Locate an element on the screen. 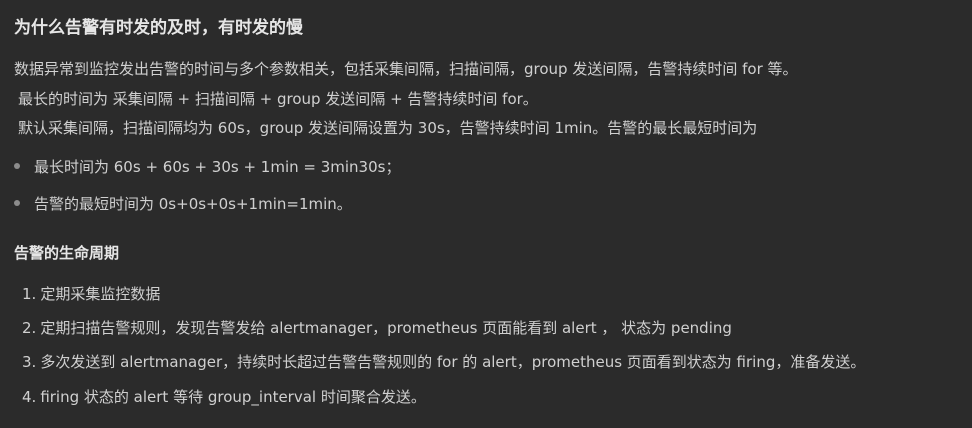  list-item: 最长时间为 60s + 60s + 30s + 1min = 3min30s； is located at coordinates (207, 166).